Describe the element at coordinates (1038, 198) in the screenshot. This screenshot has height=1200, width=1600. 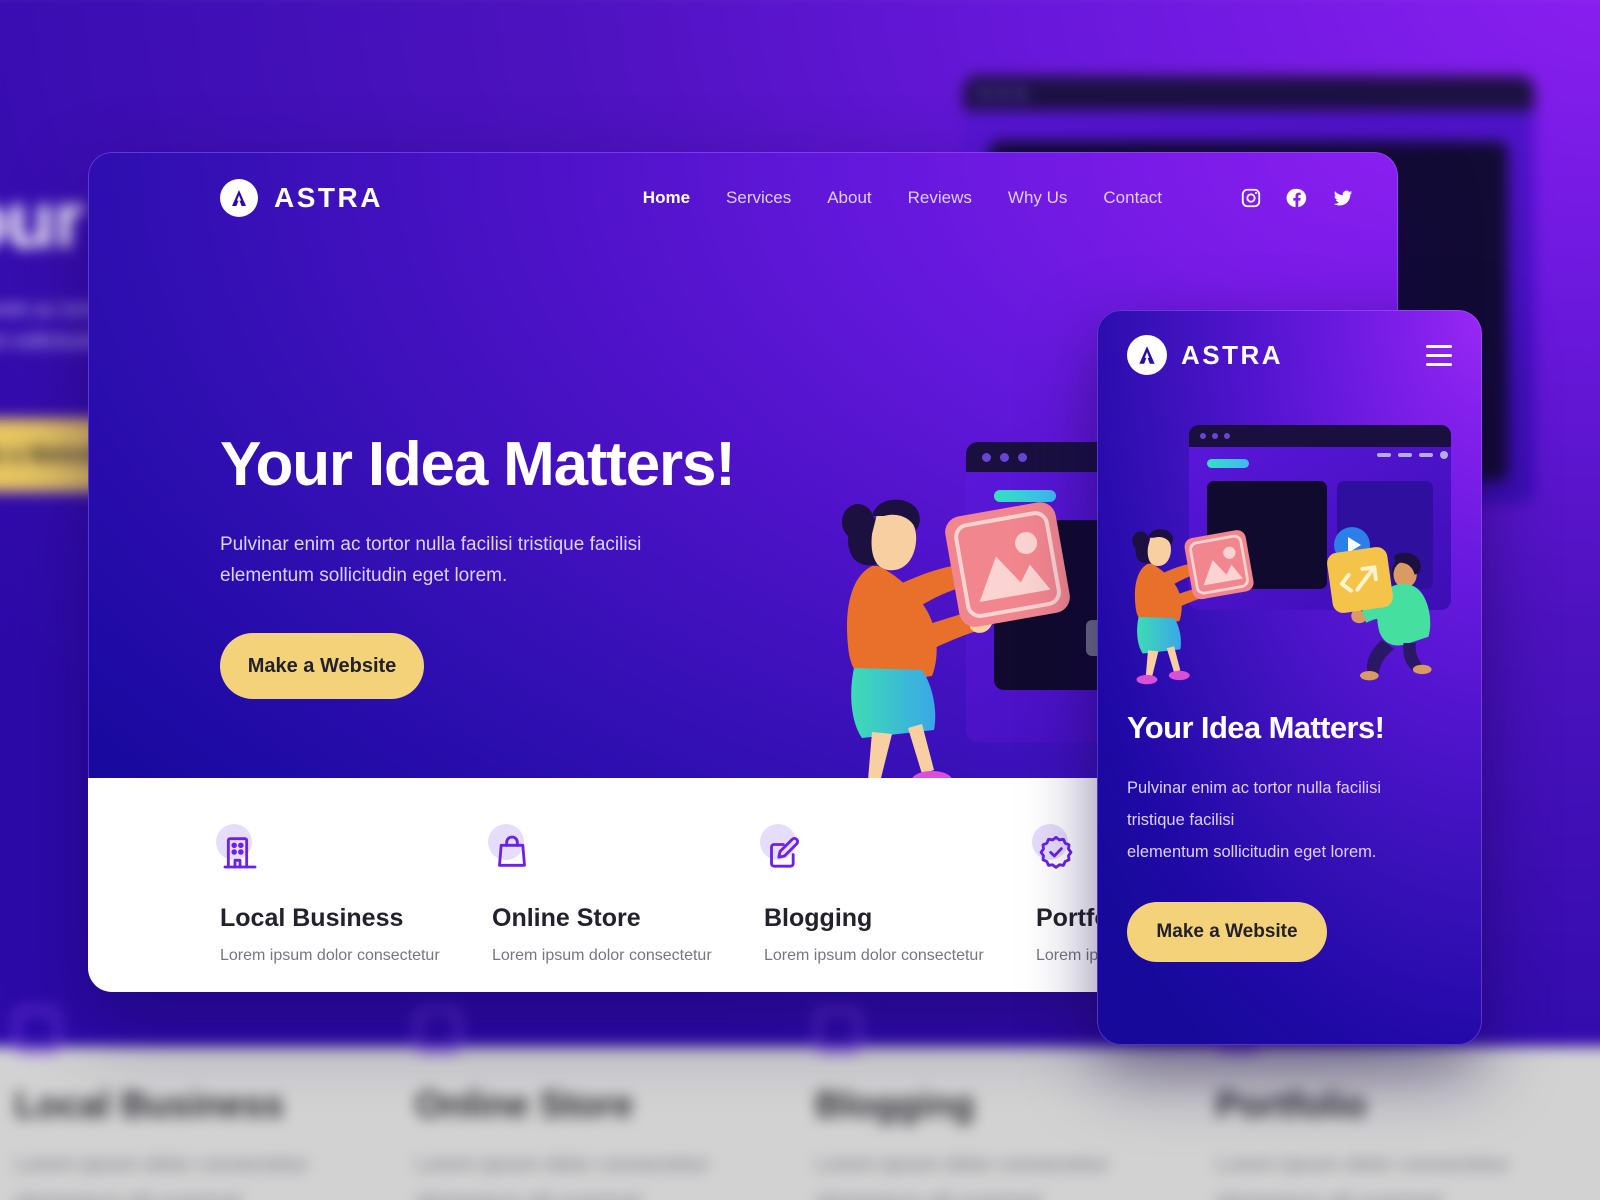
I see `nav-link-why-us: Why Us` at that location.